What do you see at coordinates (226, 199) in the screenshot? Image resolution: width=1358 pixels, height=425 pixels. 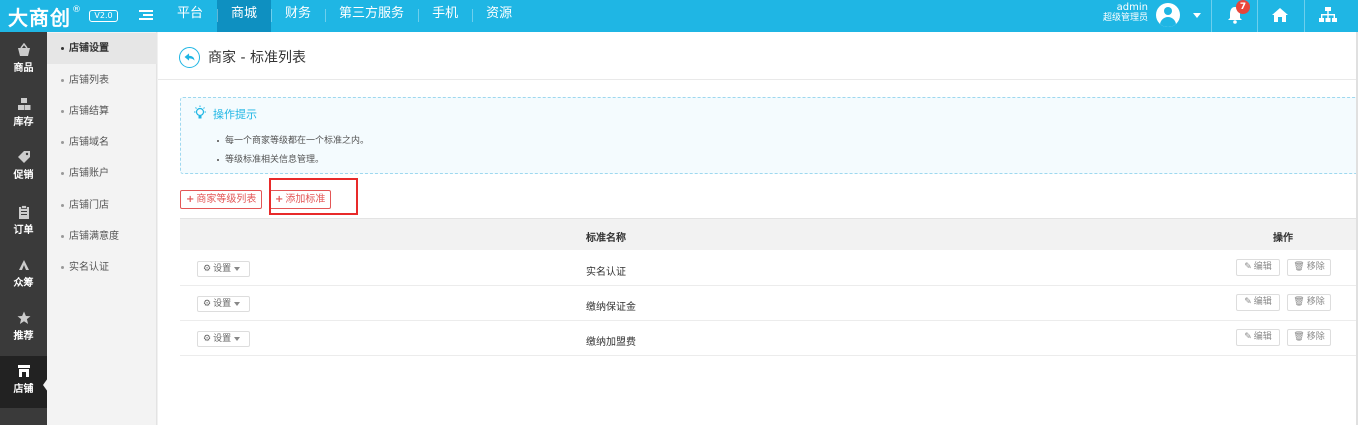 I see `button-label: 商家等级列表` at bounding box center [226, 199].